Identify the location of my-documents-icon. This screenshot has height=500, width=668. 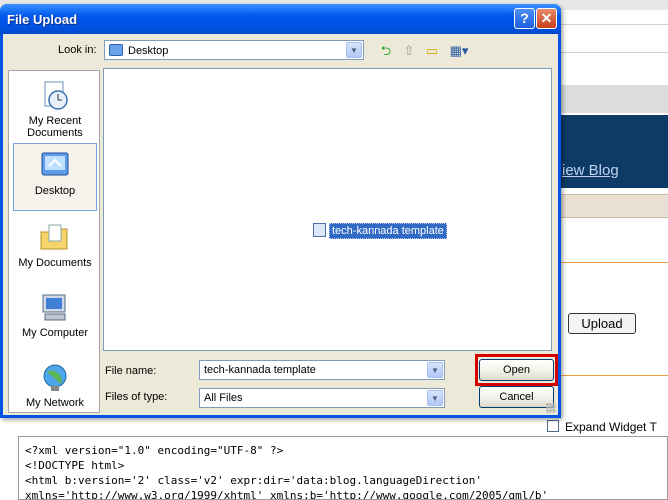
(55, 238).